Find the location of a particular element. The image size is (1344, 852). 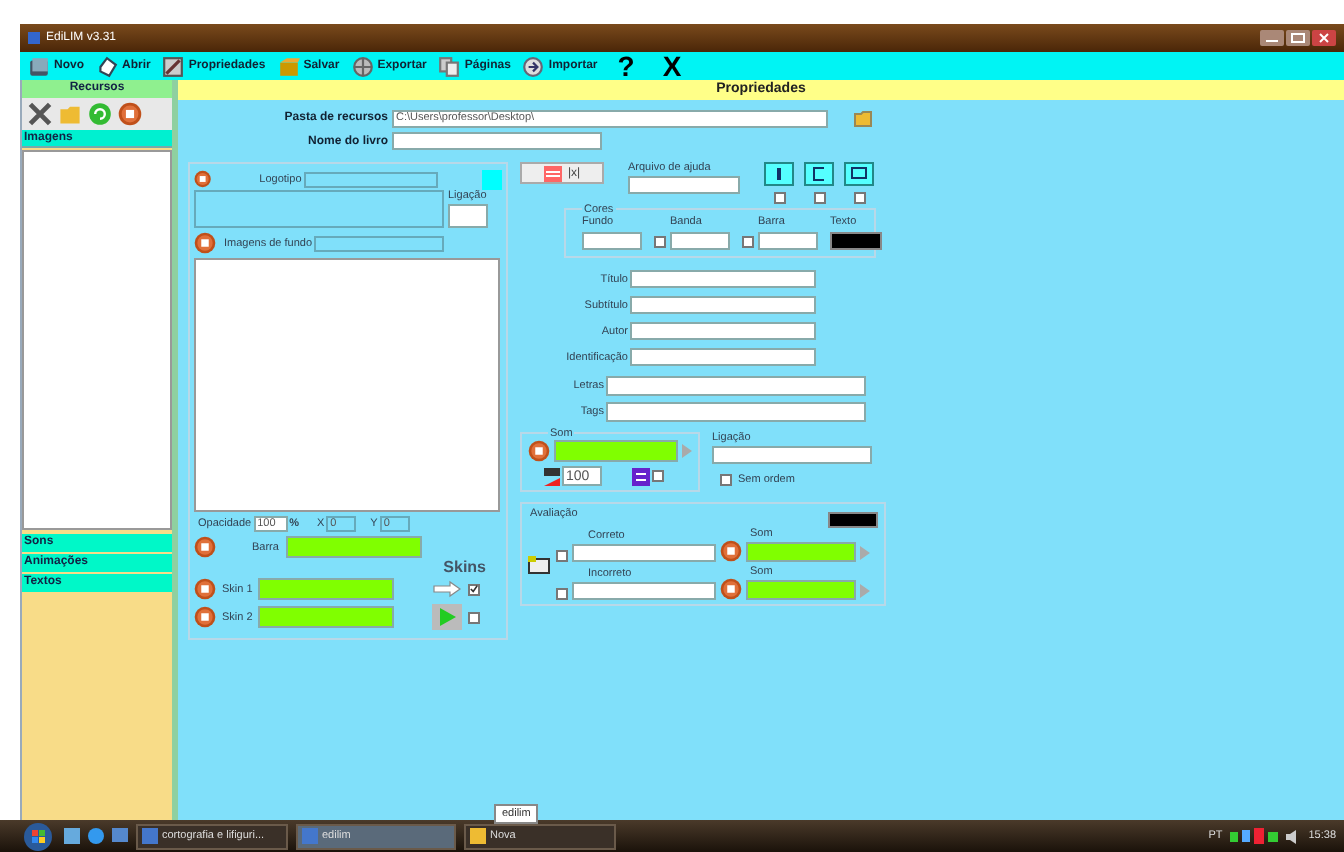

bracket-icon is located at coordinates (819, 174).